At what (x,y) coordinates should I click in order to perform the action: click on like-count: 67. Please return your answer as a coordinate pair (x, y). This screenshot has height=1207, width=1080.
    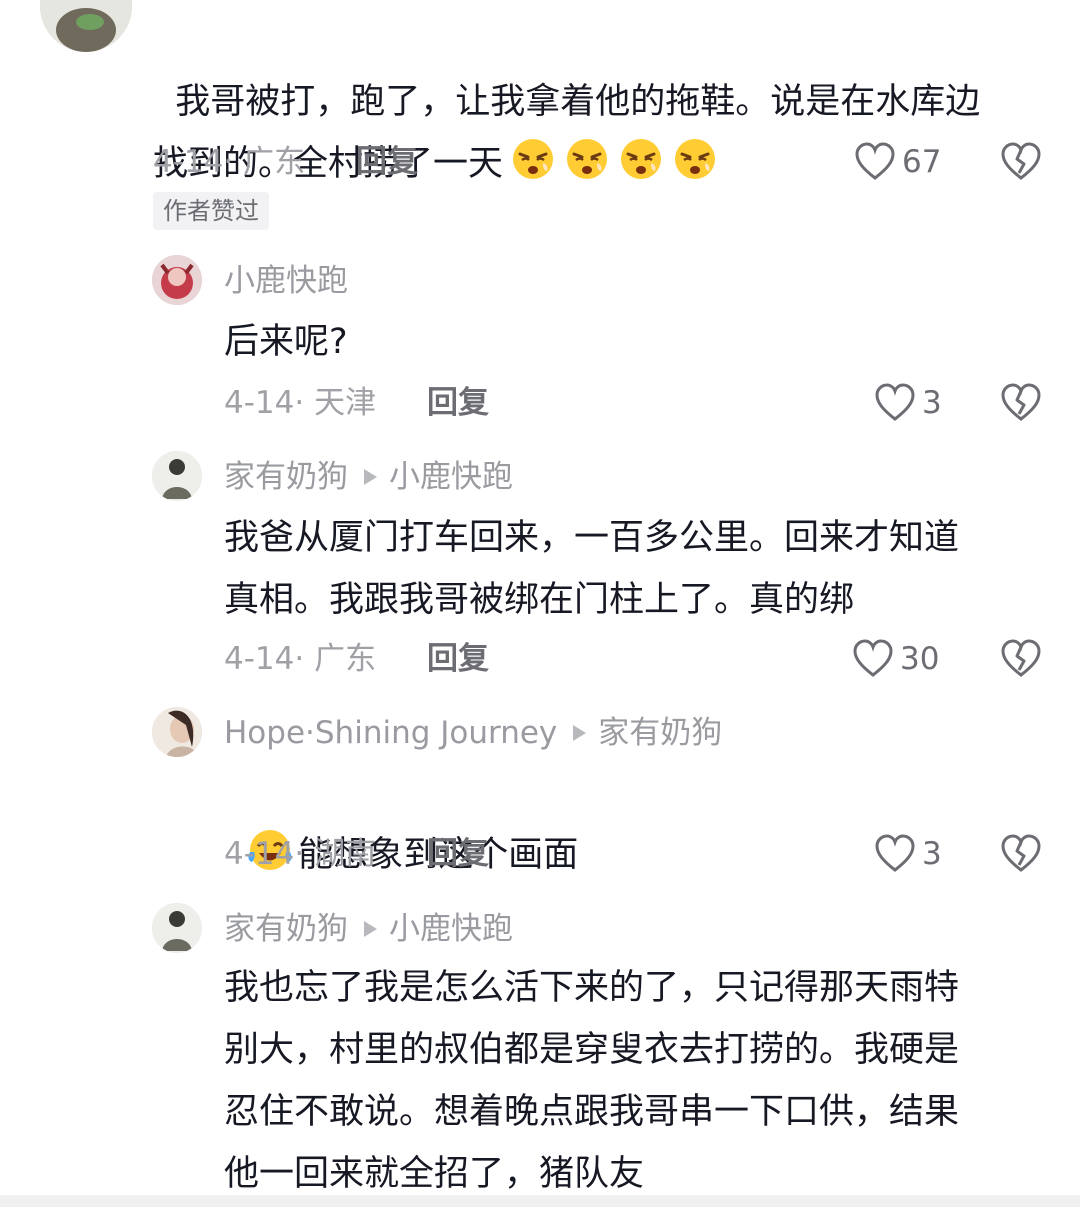
    Looking at the image, I should click on (922, 162).